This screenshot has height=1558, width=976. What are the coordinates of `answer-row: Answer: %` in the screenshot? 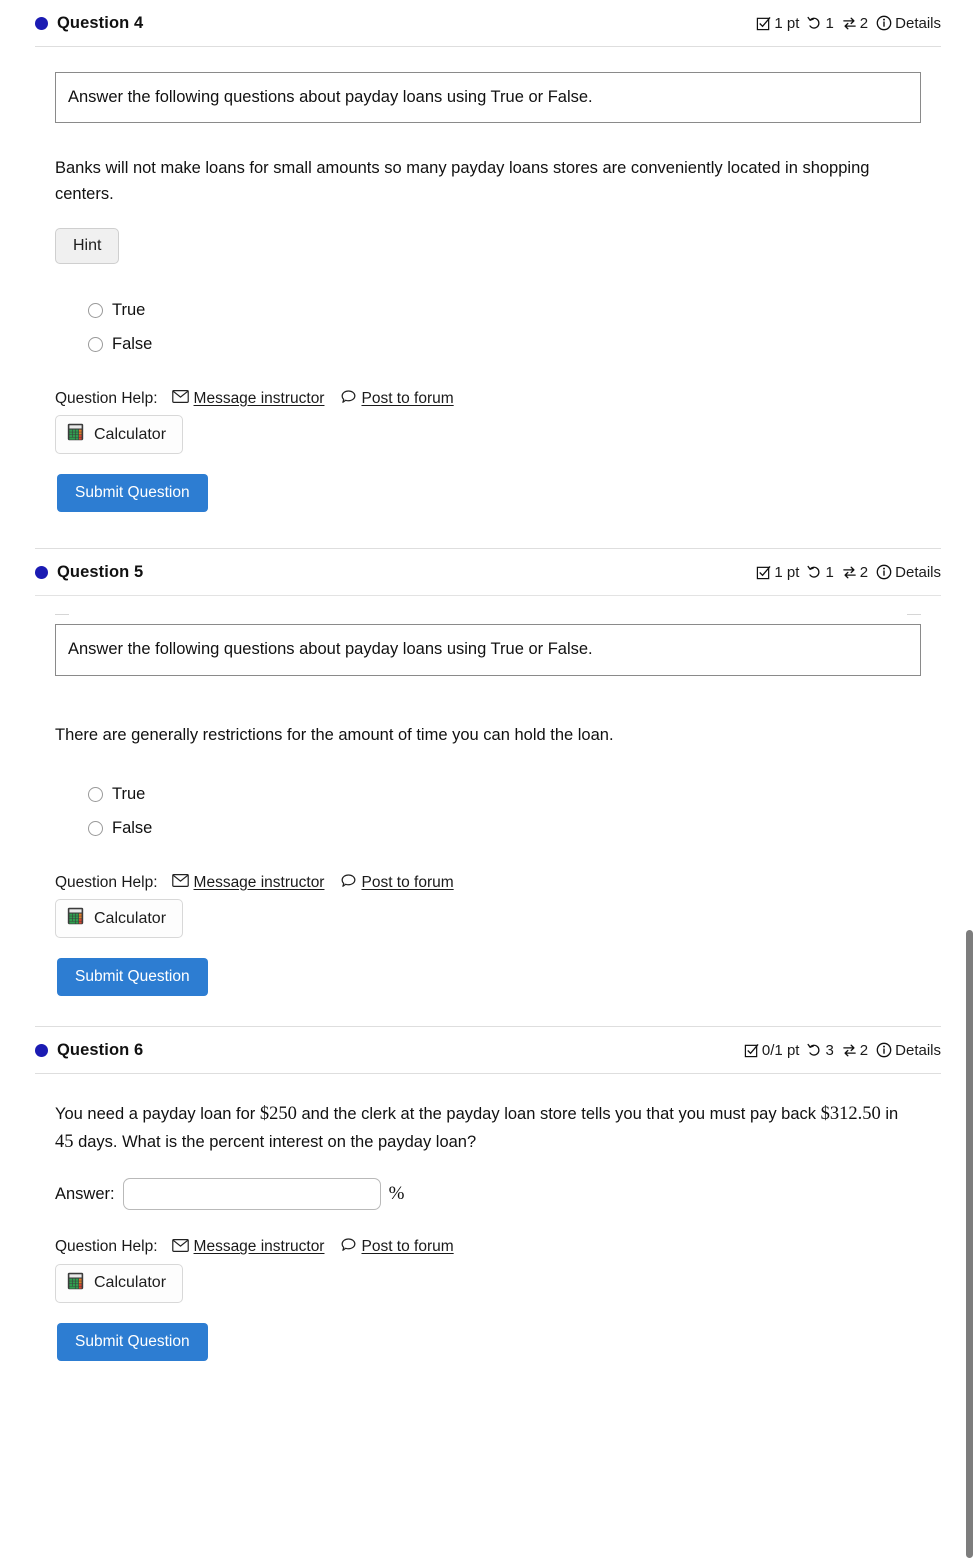 It's located at (498, 1194).